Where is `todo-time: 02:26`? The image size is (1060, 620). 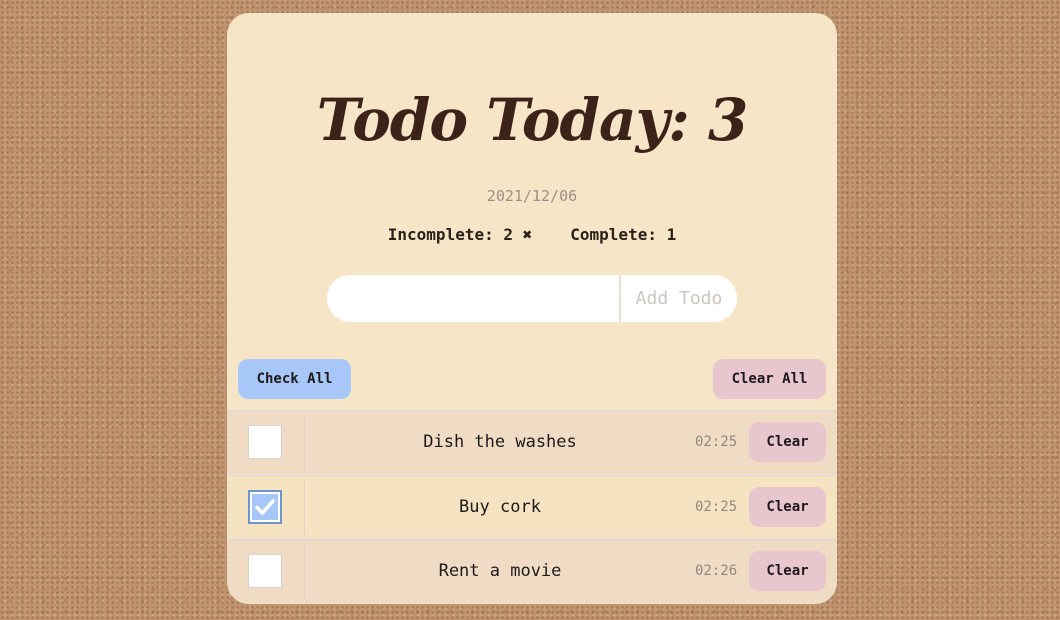
todo-time: 02:26 is located at coordinates (716, 571).